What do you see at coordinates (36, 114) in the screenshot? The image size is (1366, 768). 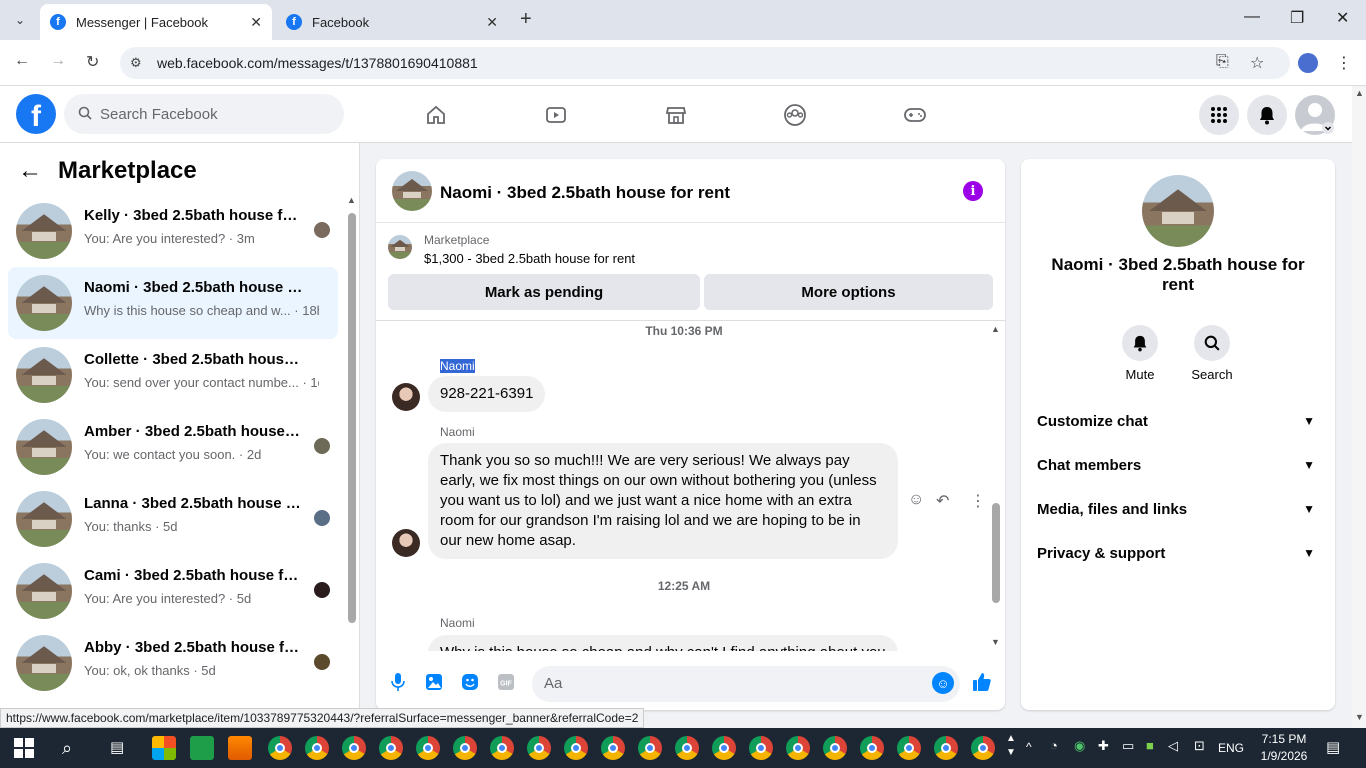 I see `facebook-logo: f` at bounding box center [36, 114].